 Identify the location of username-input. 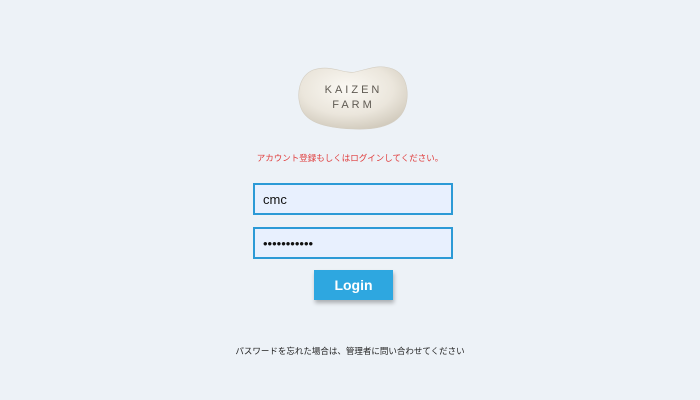
(353, 199).